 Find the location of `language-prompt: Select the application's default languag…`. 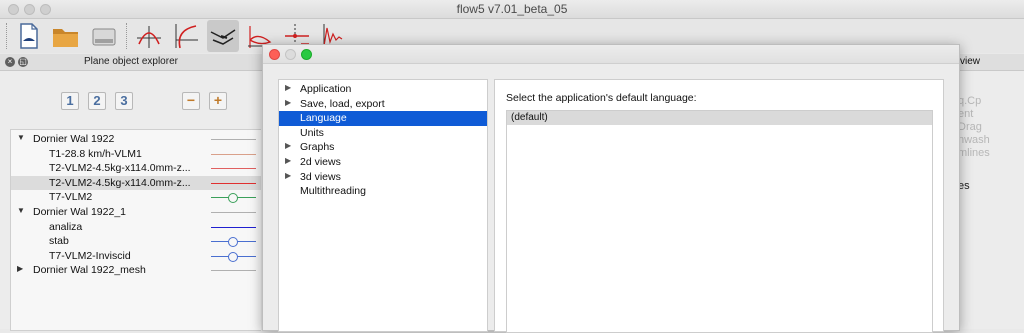

language-prompt: Select the application's default languag… is located at coordinates (601, 98).